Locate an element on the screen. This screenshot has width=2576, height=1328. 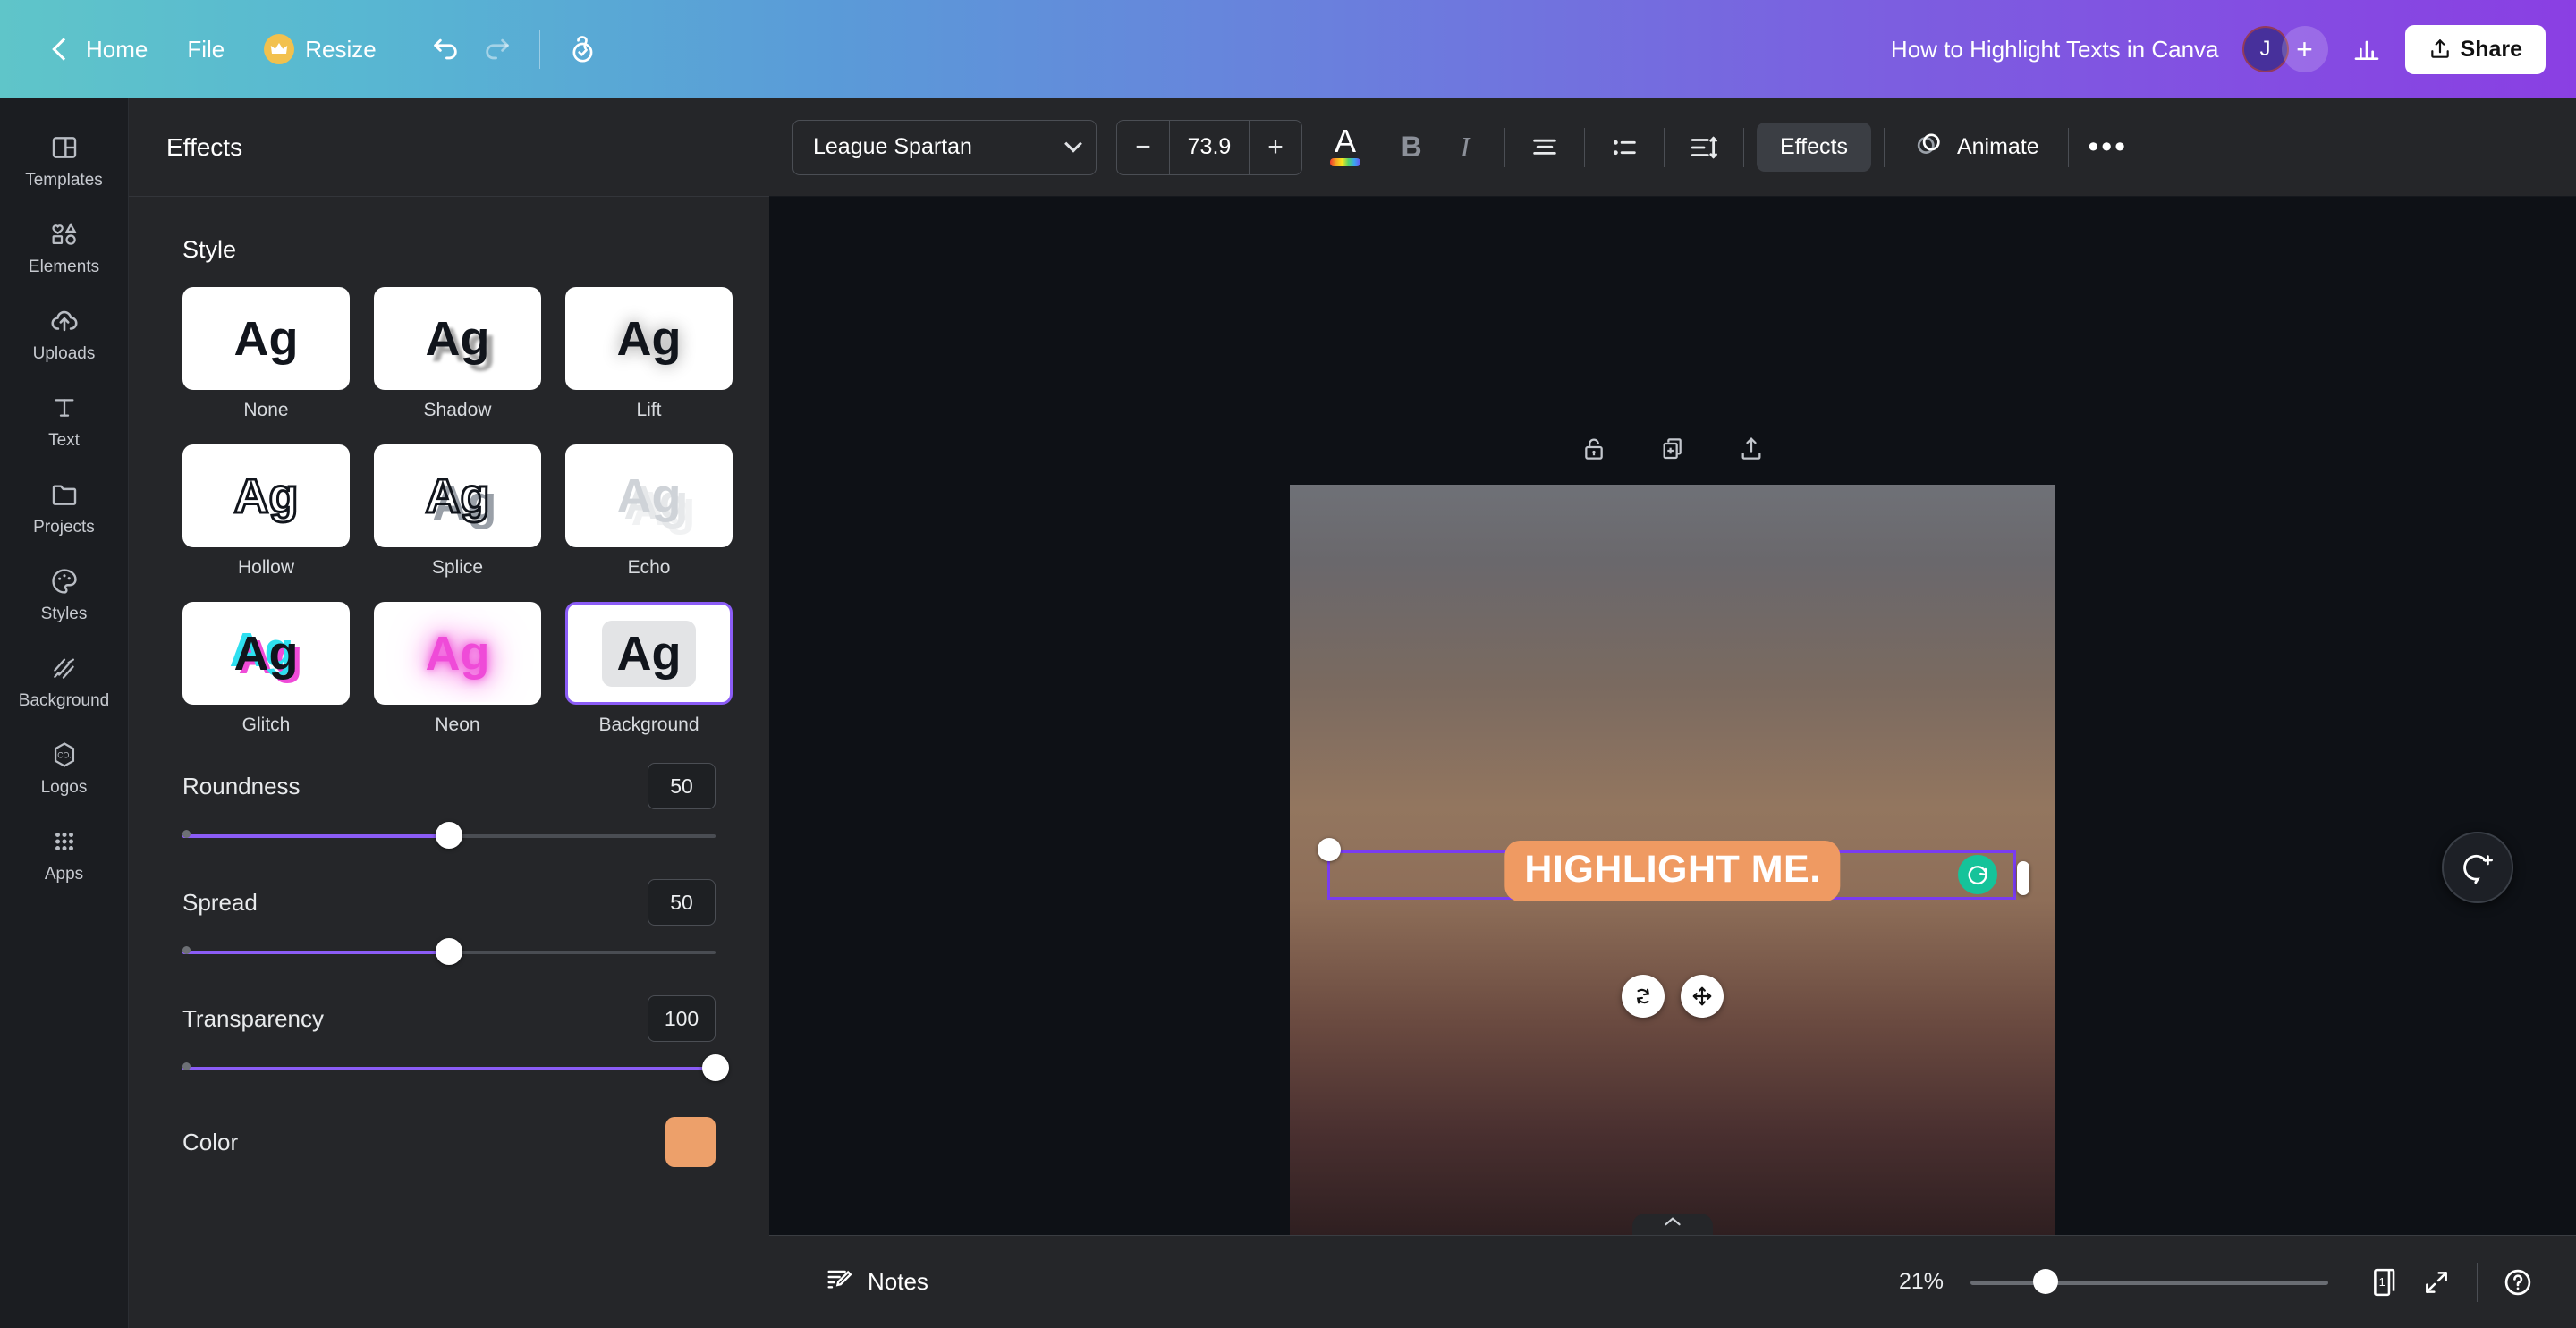
style-option-lift: Ag Lift is located at coordinates (649, 354).